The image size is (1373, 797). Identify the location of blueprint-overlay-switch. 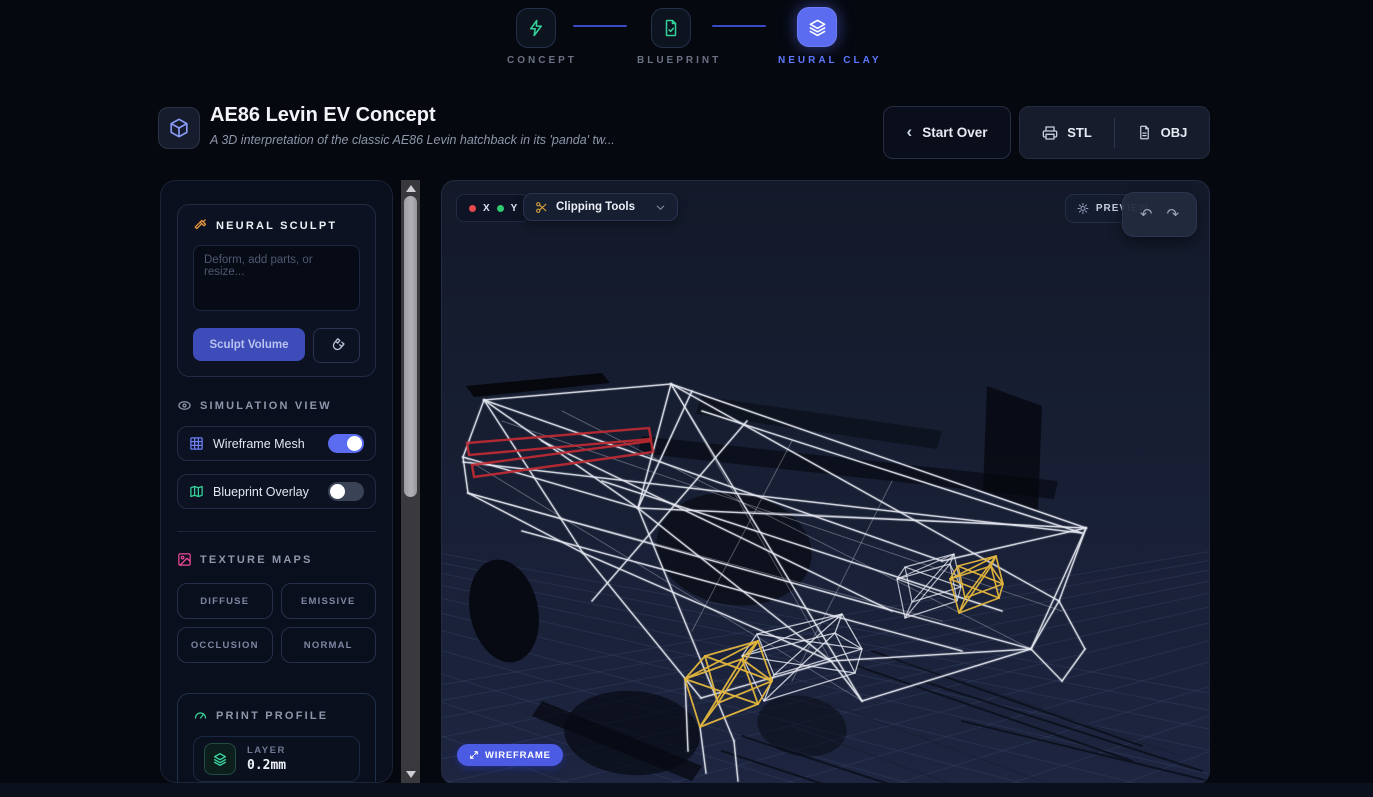
(346, 491).